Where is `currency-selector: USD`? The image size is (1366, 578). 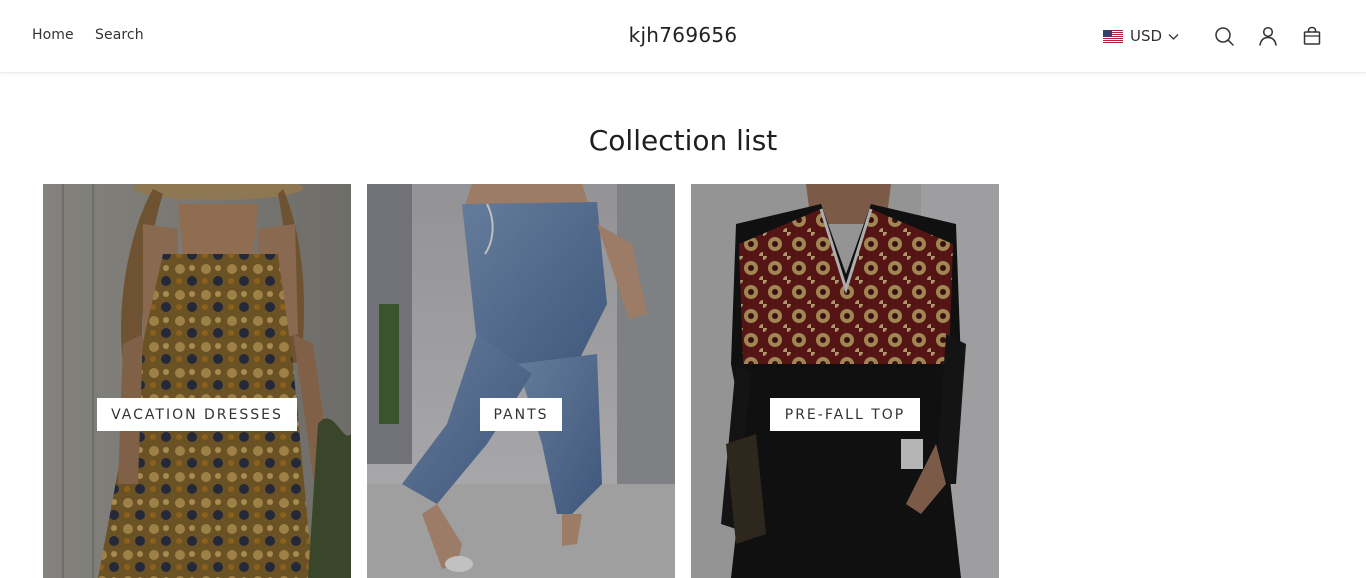 currency-selector: USD is located at coordinates (1141, 36).